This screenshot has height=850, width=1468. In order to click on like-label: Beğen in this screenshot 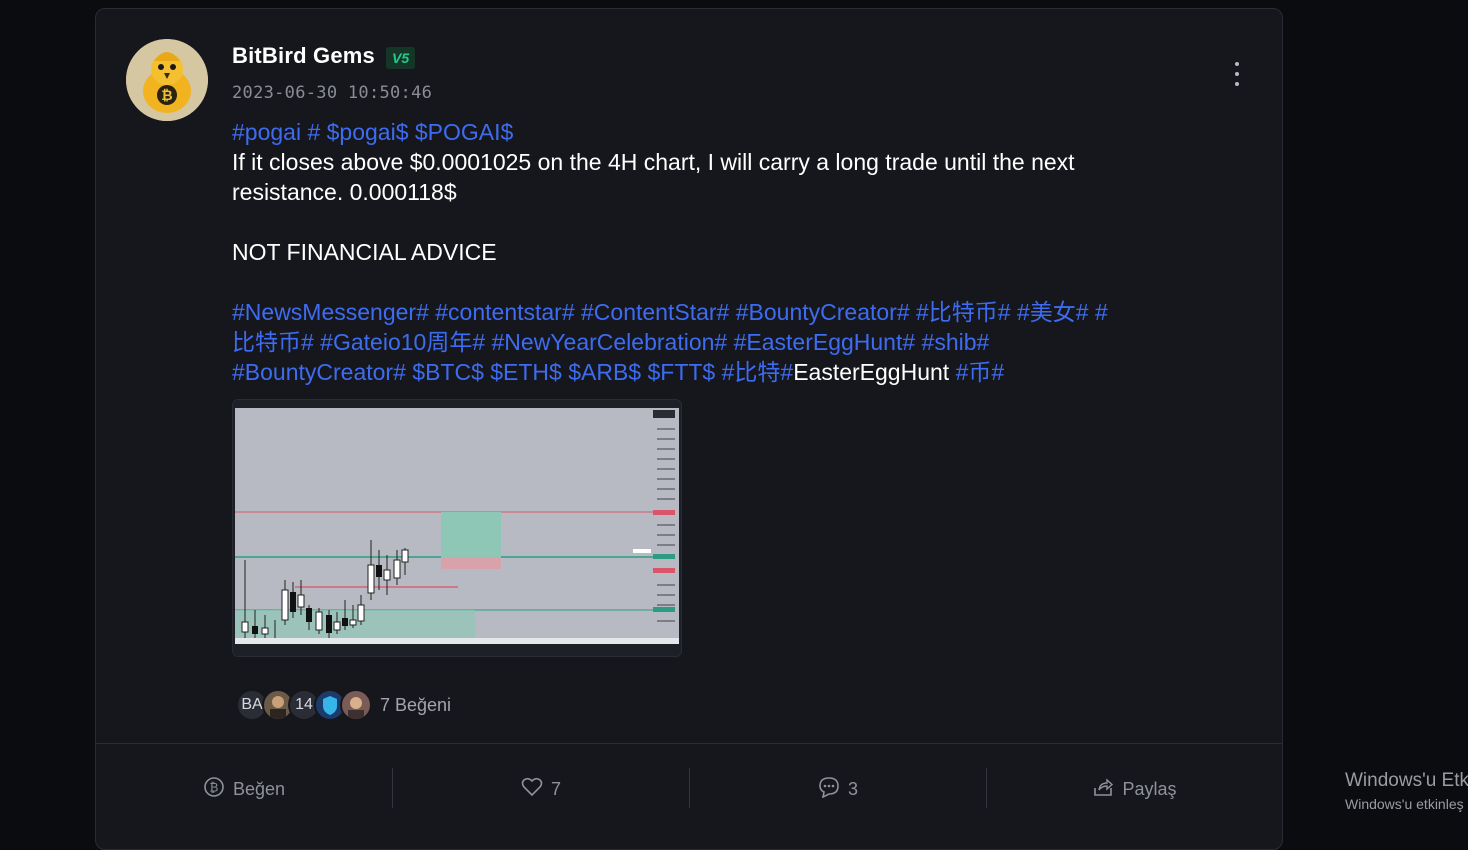, I will do `click(259, 788)`.